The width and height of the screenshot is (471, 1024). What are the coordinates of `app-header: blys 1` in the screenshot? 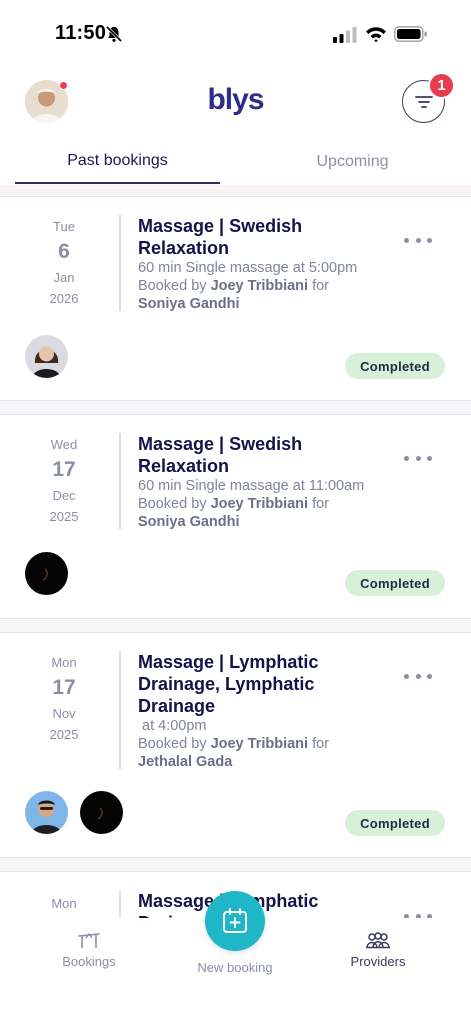 It's located at (235, 103).